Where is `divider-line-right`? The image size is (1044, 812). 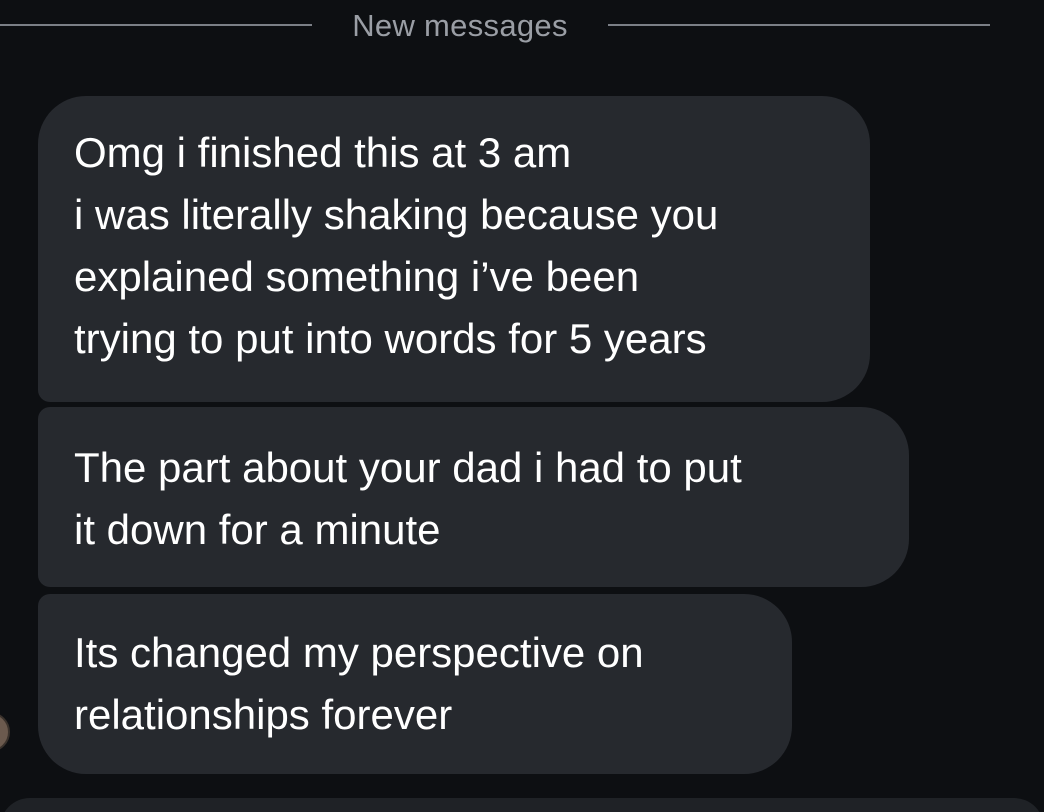
divider-line-right is located at coordinates (799, 25).